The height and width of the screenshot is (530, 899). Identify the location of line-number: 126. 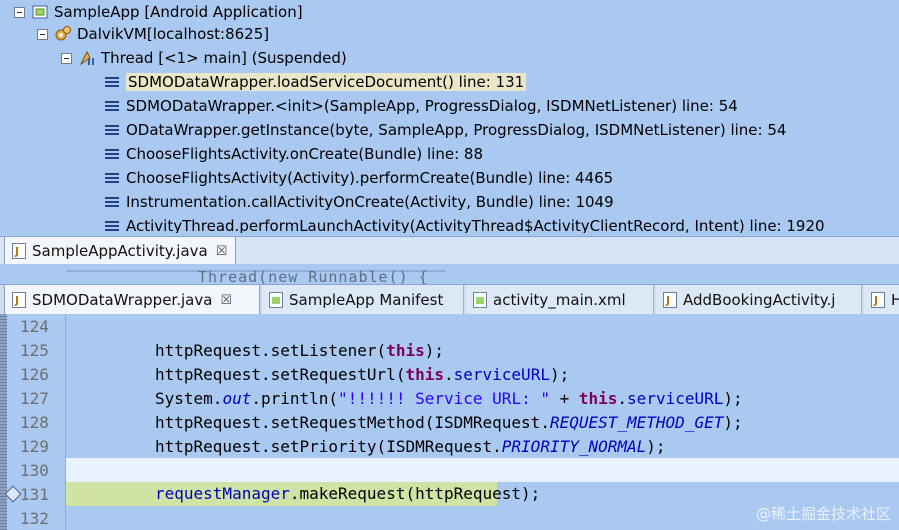
(34, 374).